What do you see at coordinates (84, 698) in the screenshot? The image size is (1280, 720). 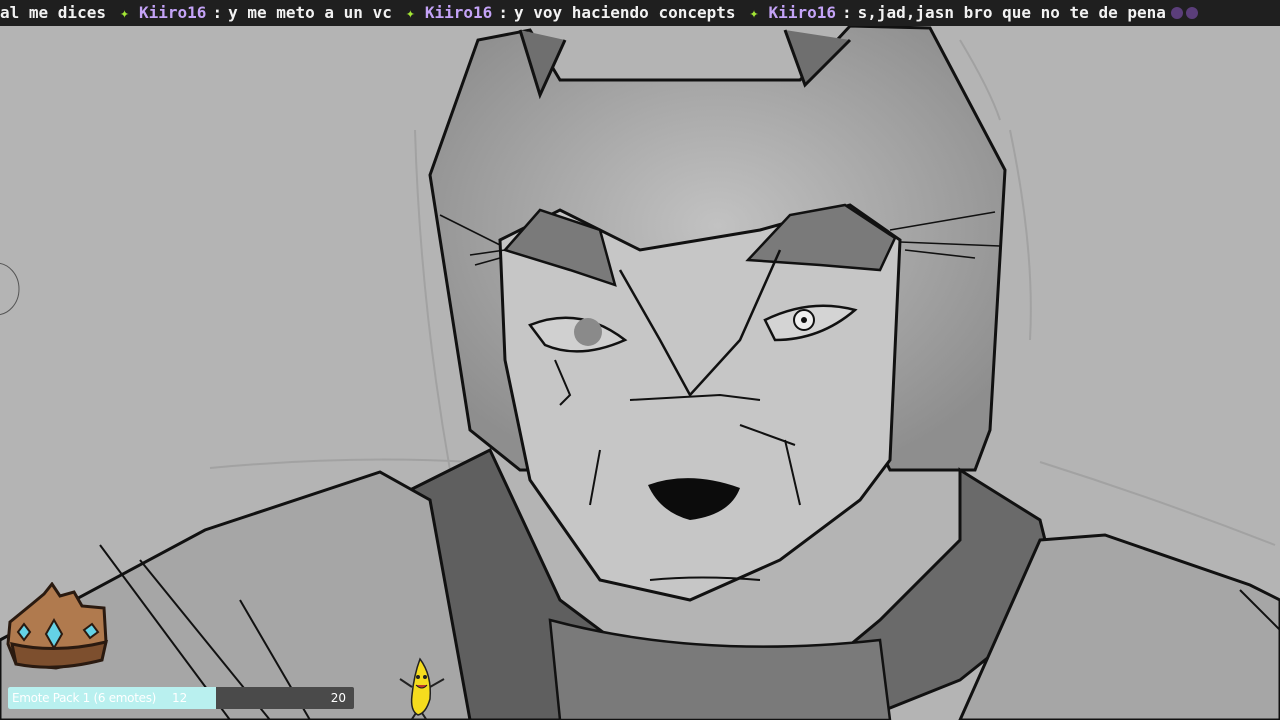 I see `emote-goal-label: Emote Pack 1 (6 emotes)` at bounding box center [84, 698].